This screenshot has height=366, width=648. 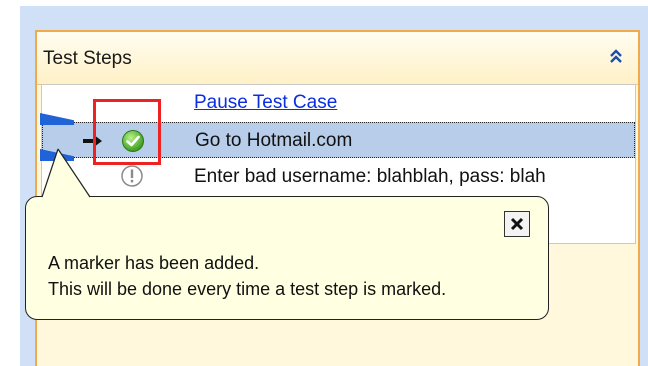 I want to click on close-x-icon, so click(x=517, y=224).